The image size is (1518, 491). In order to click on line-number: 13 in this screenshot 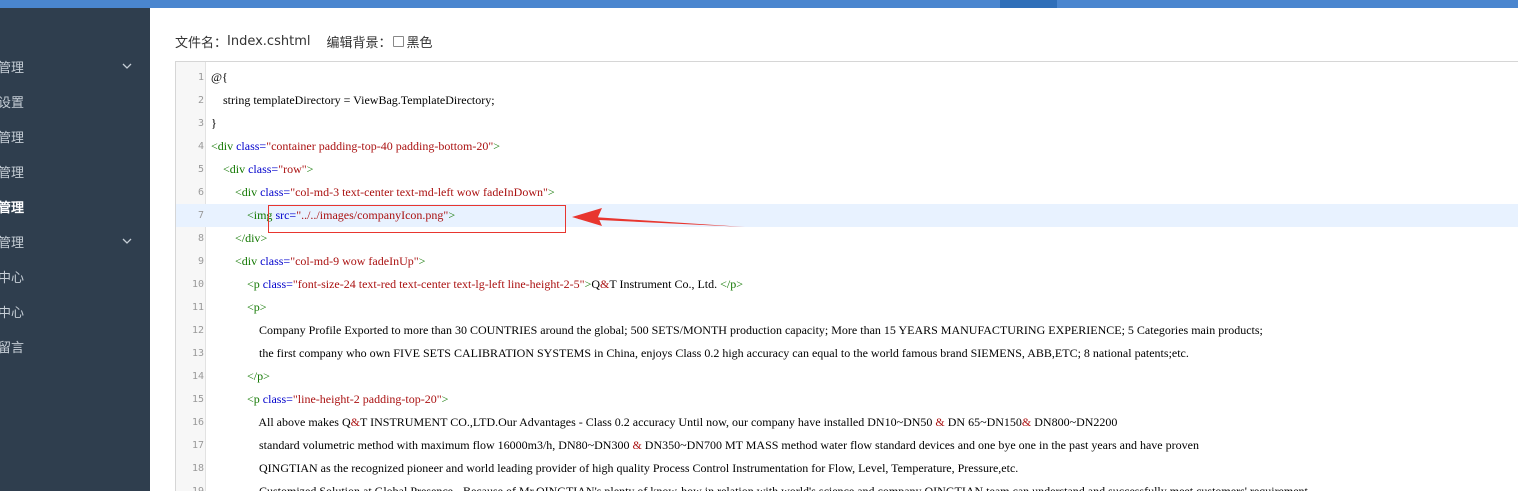, I will do `click(197, 353)`.